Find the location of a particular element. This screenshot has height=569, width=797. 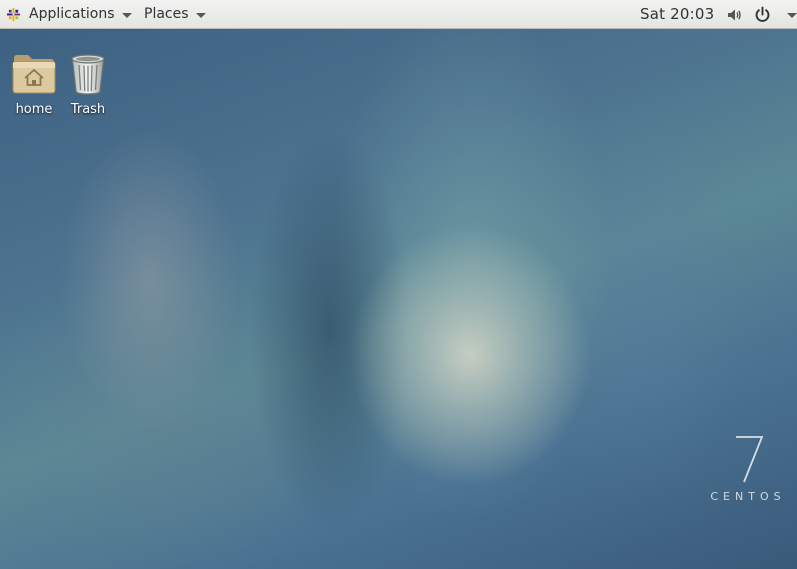

version-number-seven is located at coordinates (750, 459).